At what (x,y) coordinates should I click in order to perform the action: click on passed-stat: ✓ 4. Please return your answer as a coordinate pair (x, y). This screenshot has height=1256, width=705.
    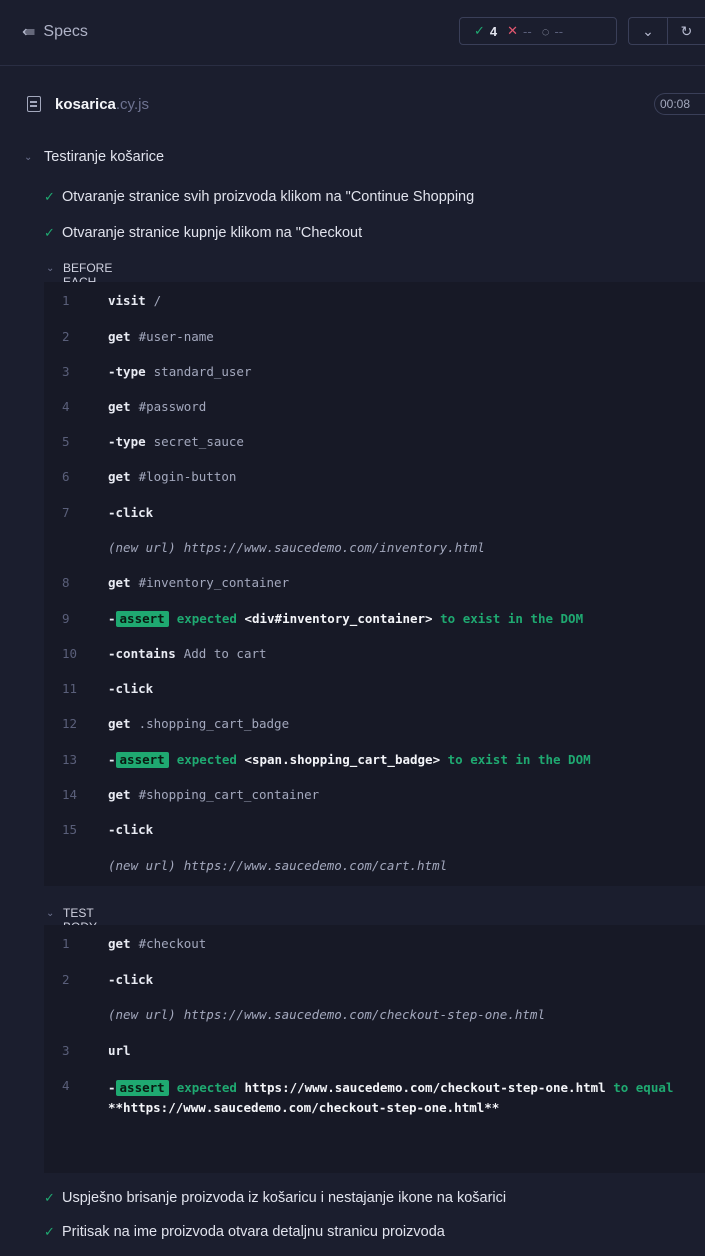
    Looking at the image, I should click on (485, 31).